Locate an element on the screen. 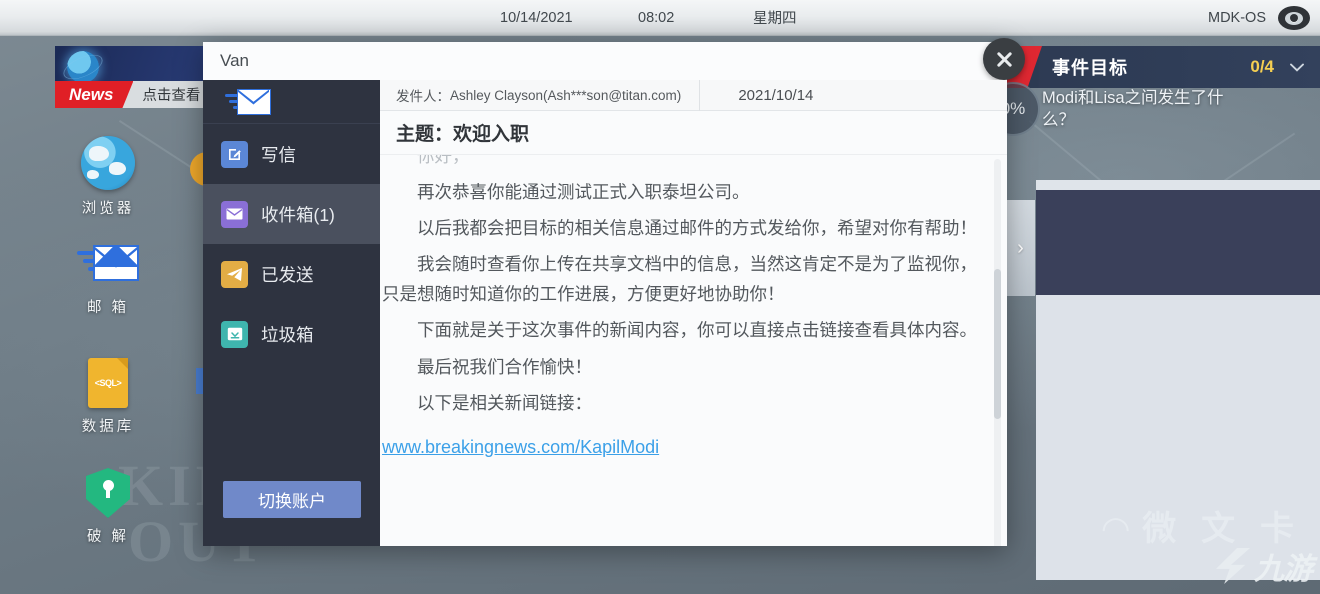 This screenshot has width=1320, height=594. desktop-icon-mail: 邮 箱 is located at coordinates (108, 281).